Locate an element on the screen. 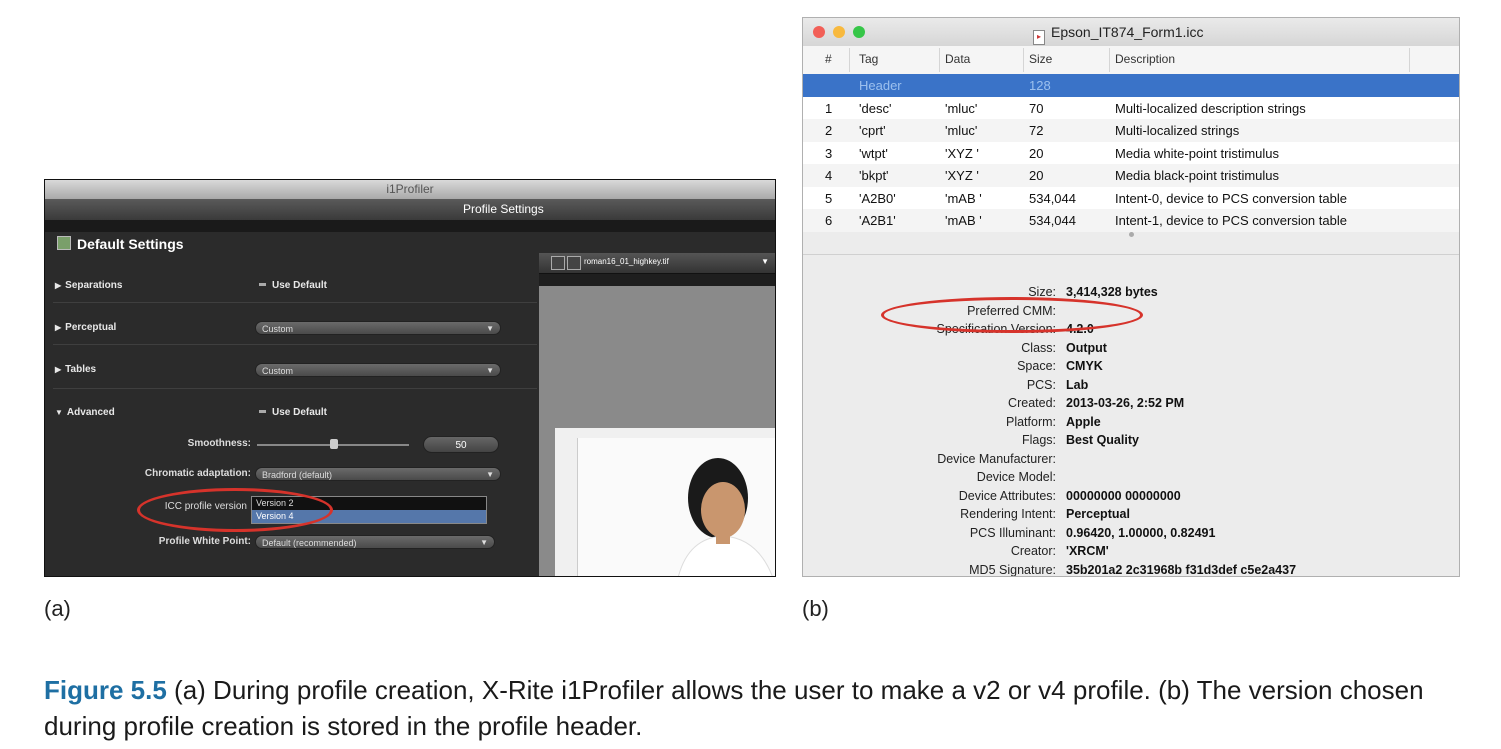 The image size is (1501, 749). white-point-label: Profile White Point: is located at coordinates (204, 541).